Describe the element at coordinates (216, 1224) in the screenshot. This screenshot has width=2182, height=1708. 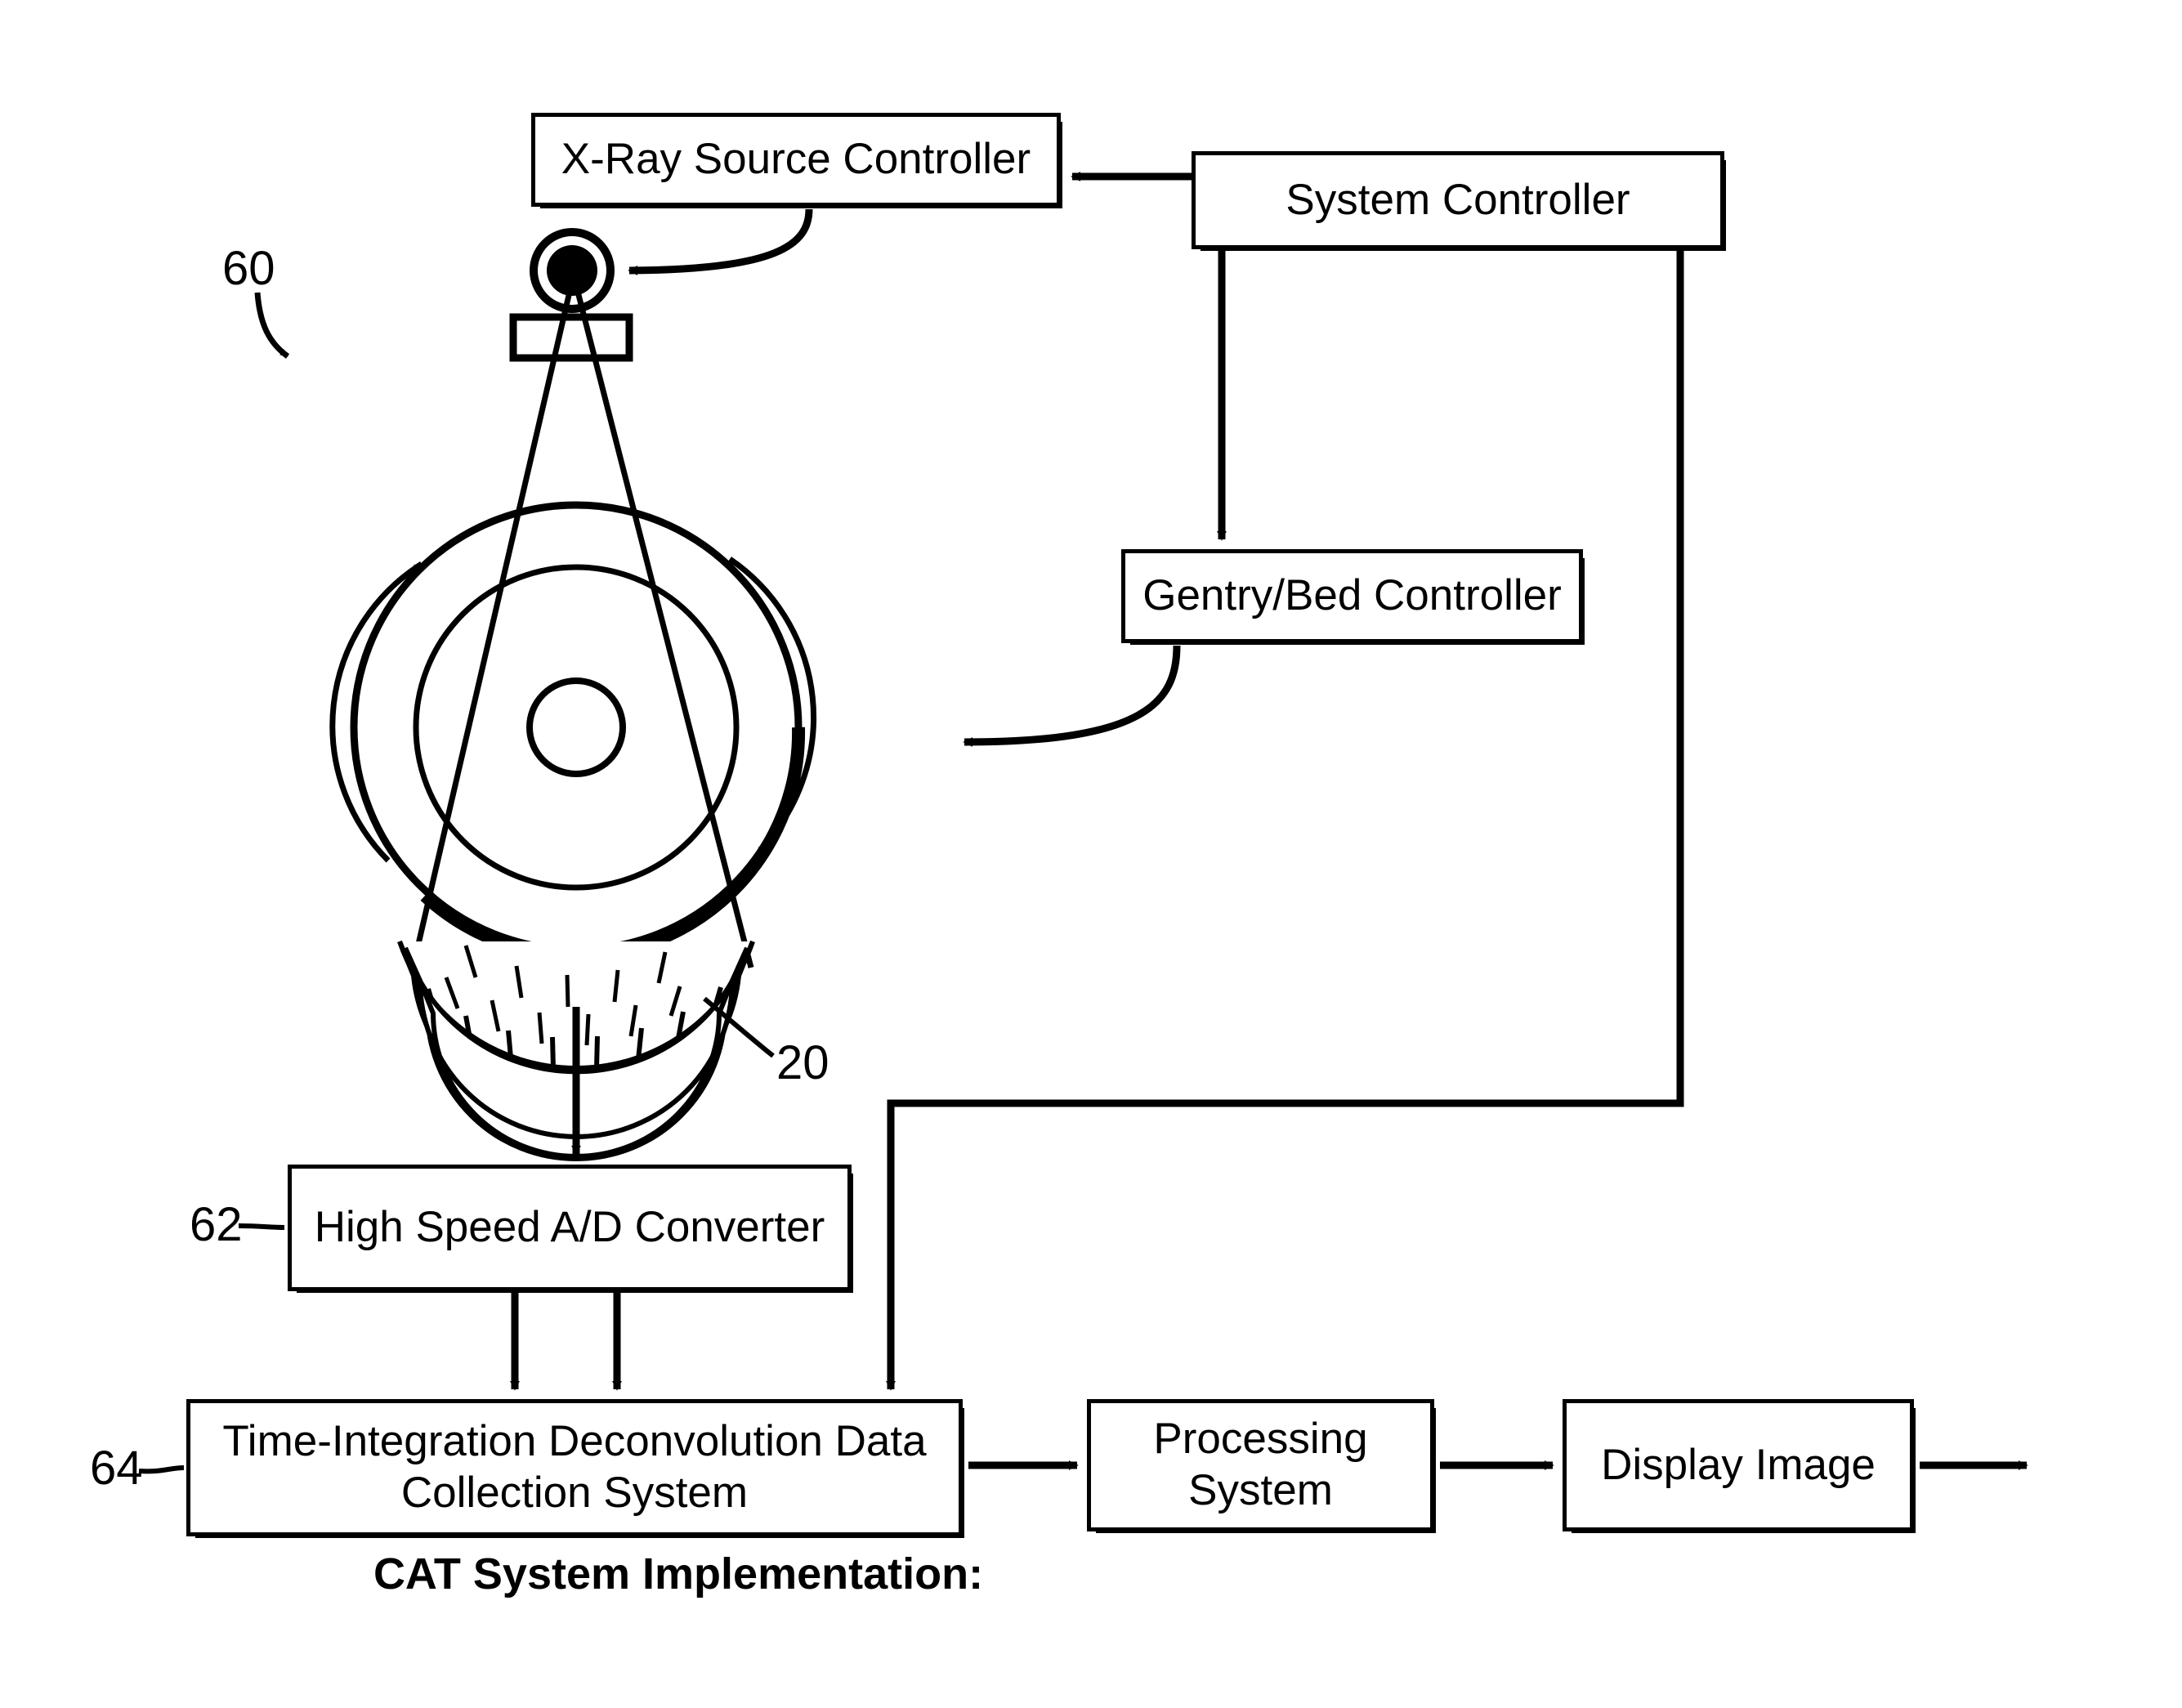
I see `reference-numeral-62: 62` at that location.